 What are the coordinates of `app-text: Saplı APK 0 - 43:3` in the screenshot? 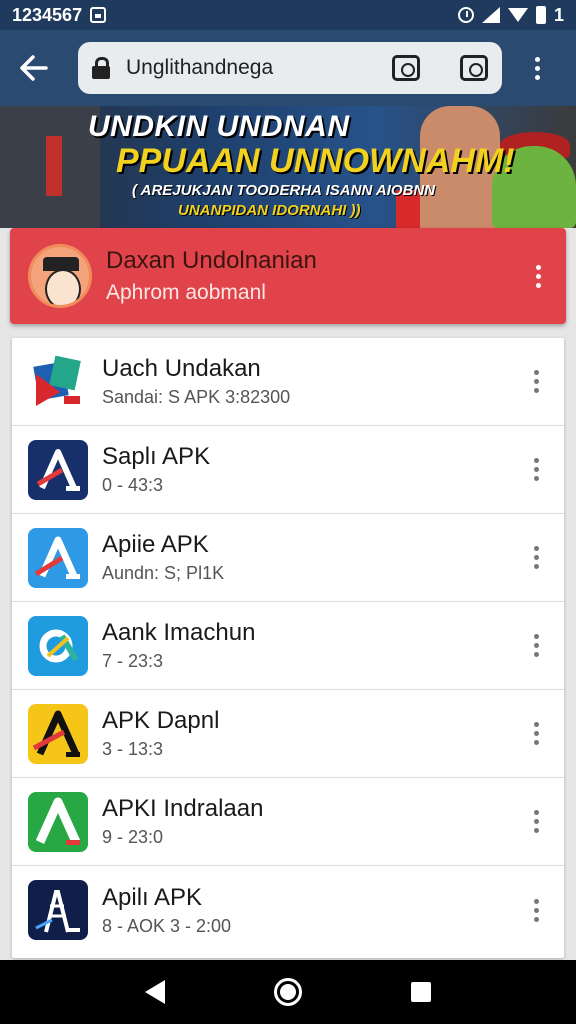 It's located at (314, 469).